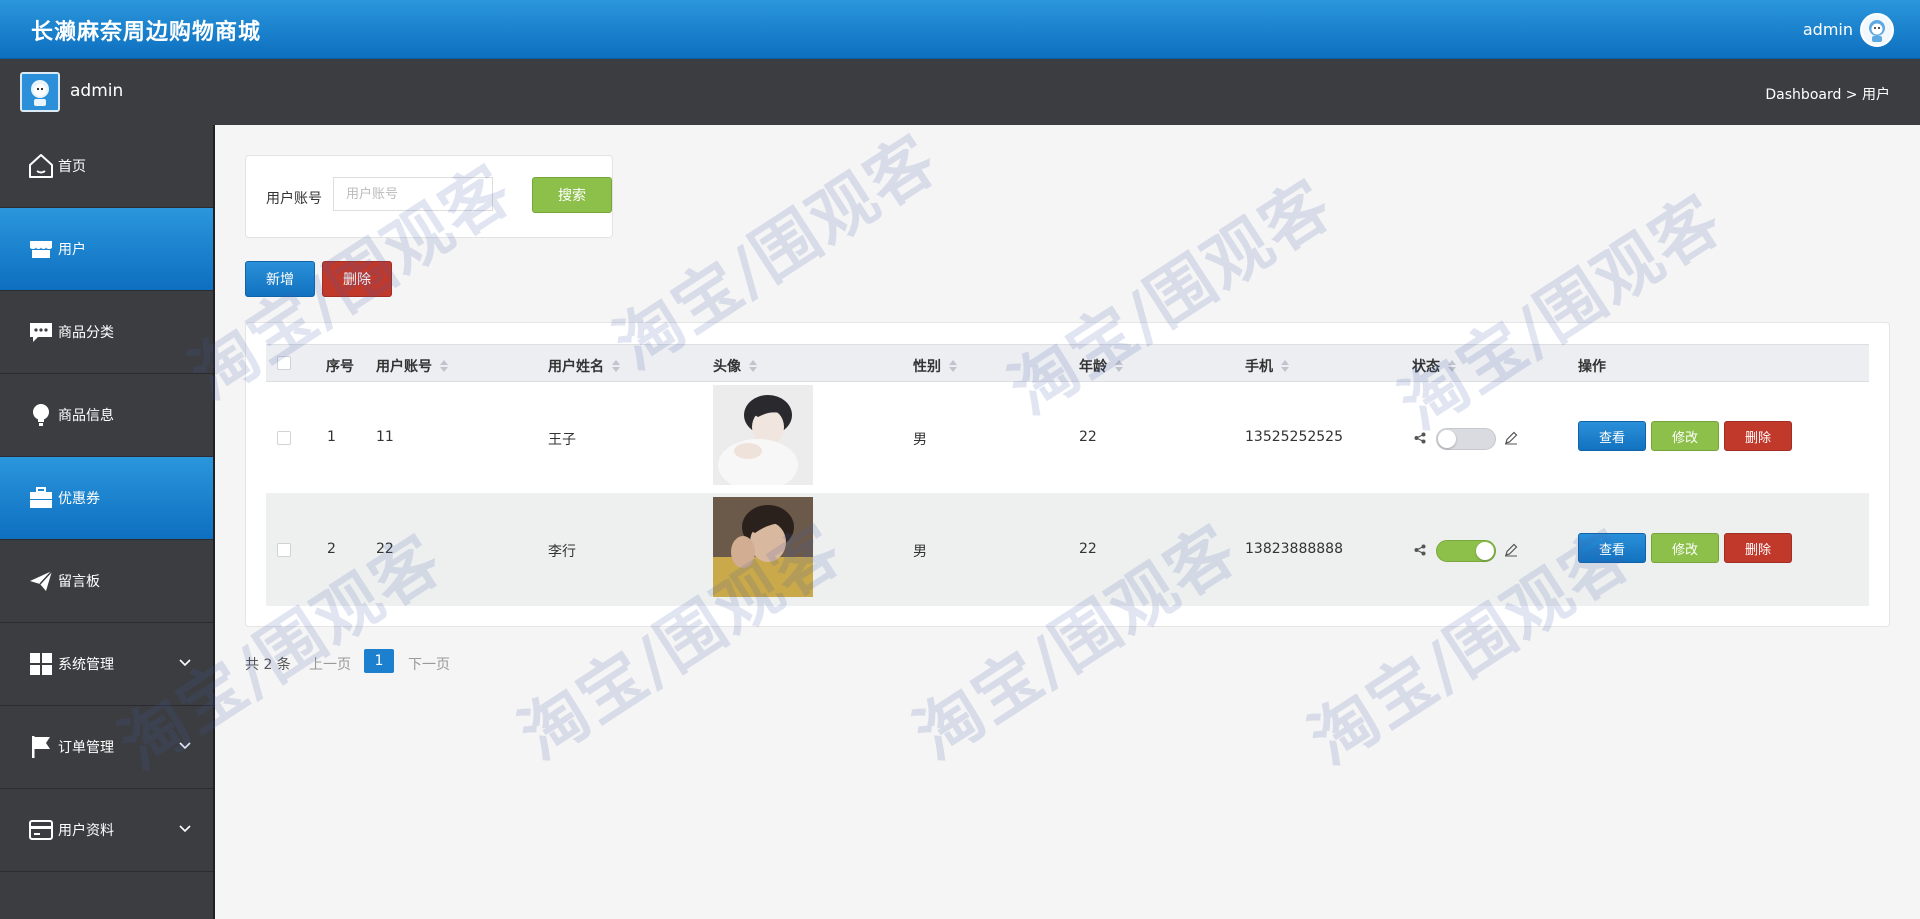 The height and width of the screenshot is (919, 1920). I want to click on sidebar-item-products: 商品信息, so click(106, 415).